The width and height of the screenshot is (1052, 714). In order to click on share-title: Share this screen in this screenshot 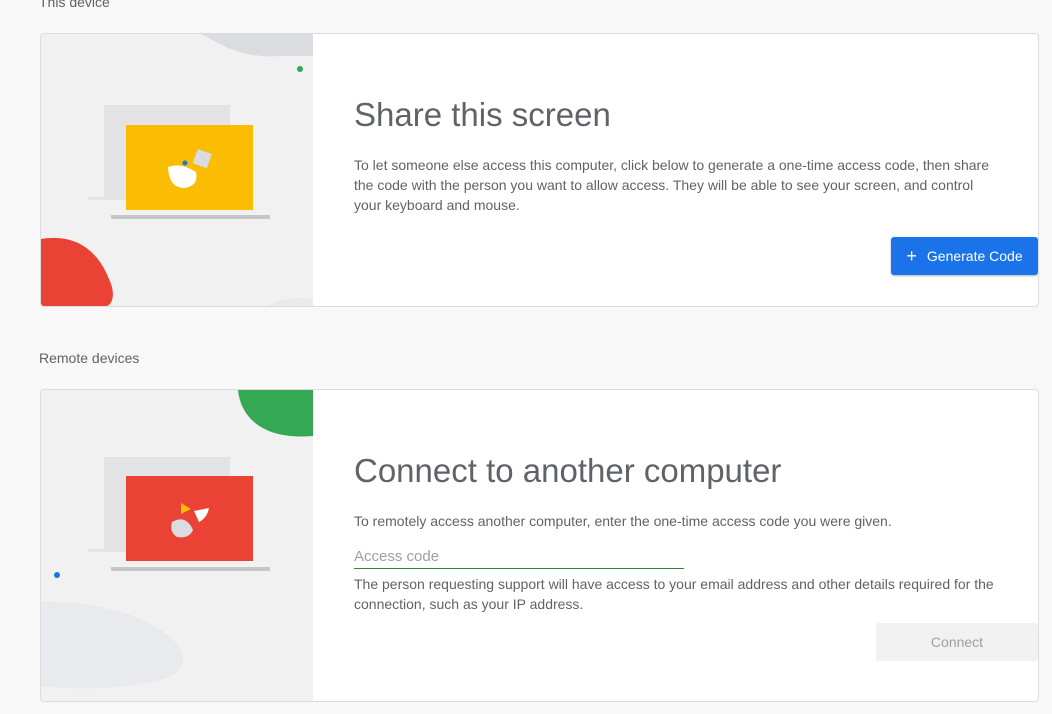, I will do `click(482, 114)`.